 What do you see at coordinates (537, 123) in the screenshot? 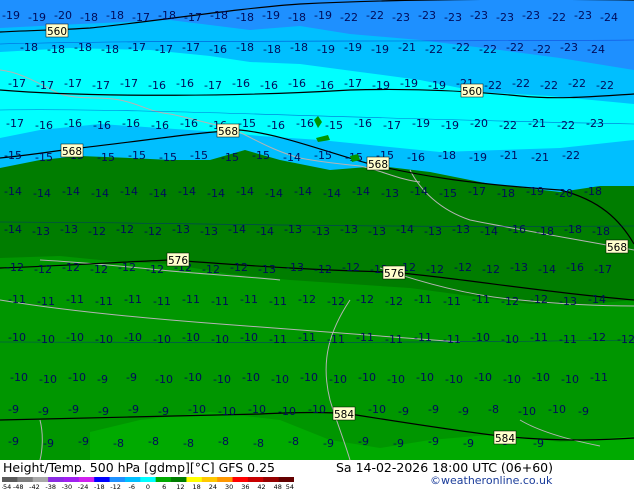
I see `temperature-label: -21` at bounding box center [537, 123].